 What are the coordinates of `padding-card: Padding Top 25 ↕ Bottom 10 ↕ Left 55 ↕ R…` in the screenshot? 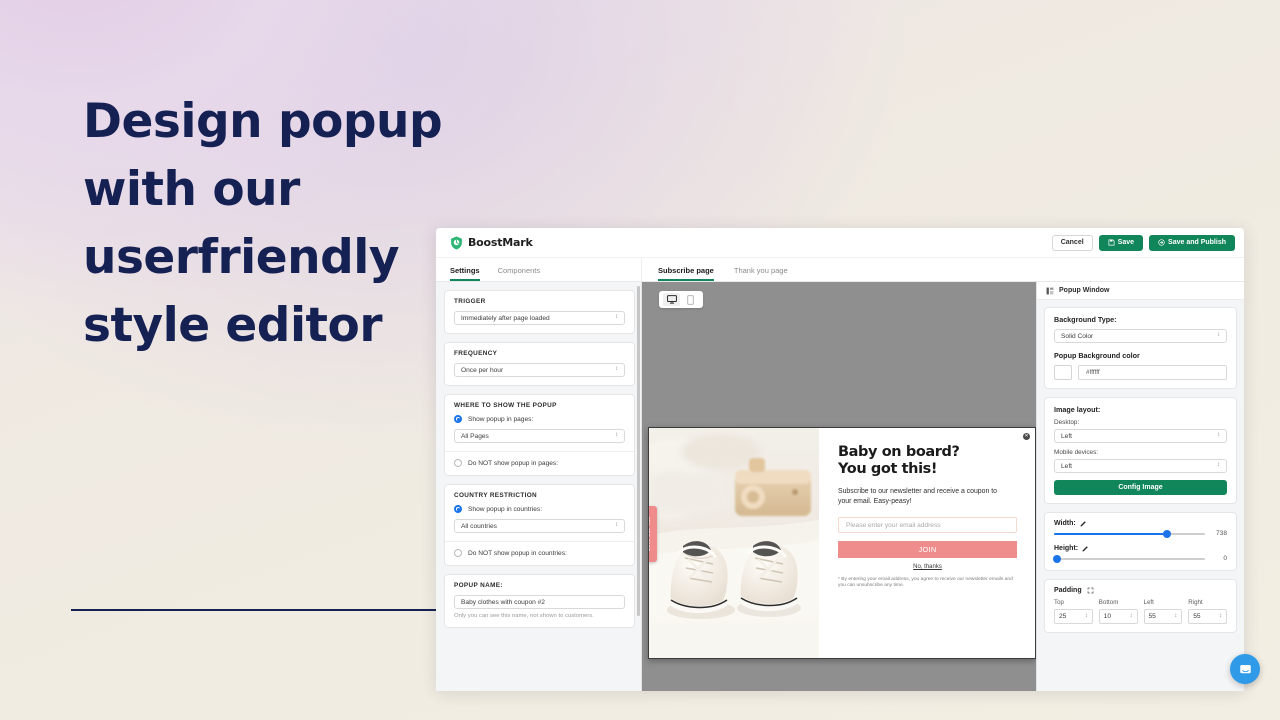 It's located at (1140, 606).